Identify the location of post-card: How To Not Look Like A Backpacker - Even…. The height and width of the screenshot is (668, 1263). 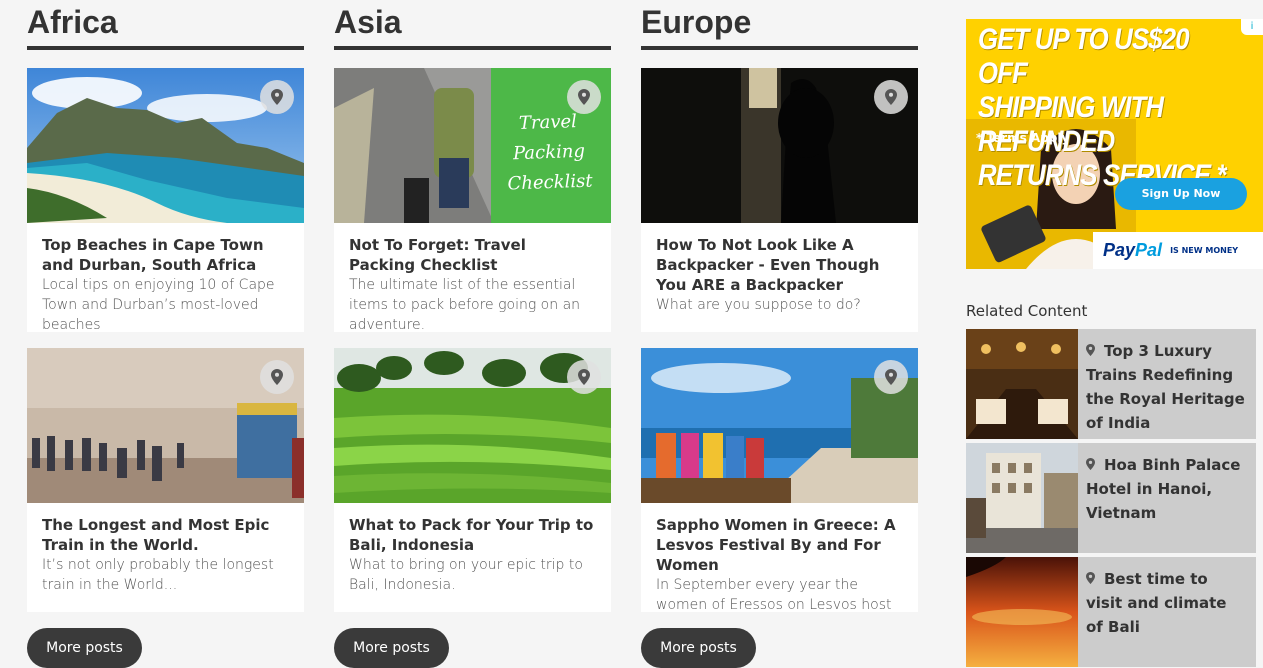
(779, 200).